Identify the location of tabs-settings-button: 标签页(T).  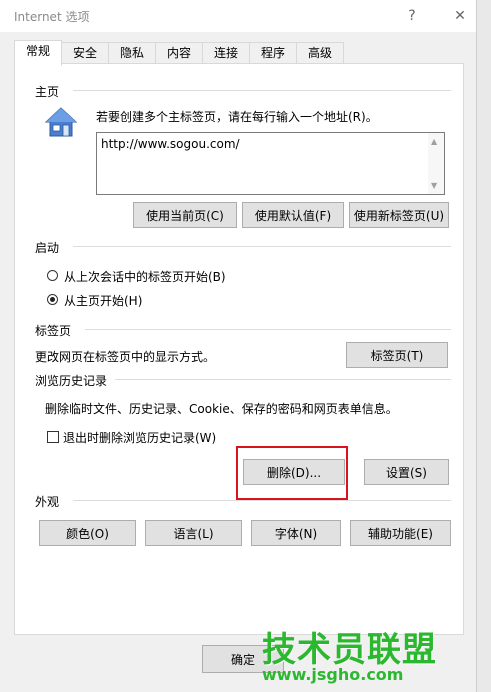
(397, 355).